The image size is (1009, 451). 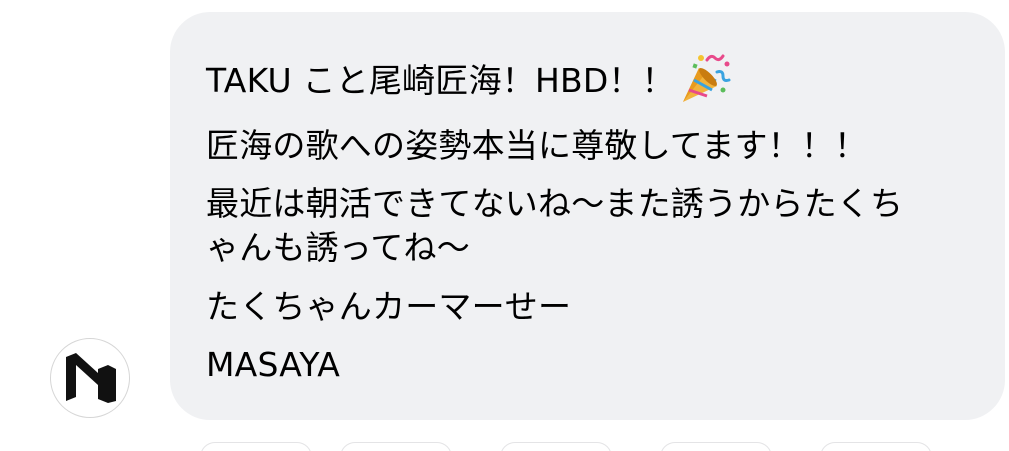 I want to click on message-line-4: ゃんも誘ってね～, so click(x=338, y=247).